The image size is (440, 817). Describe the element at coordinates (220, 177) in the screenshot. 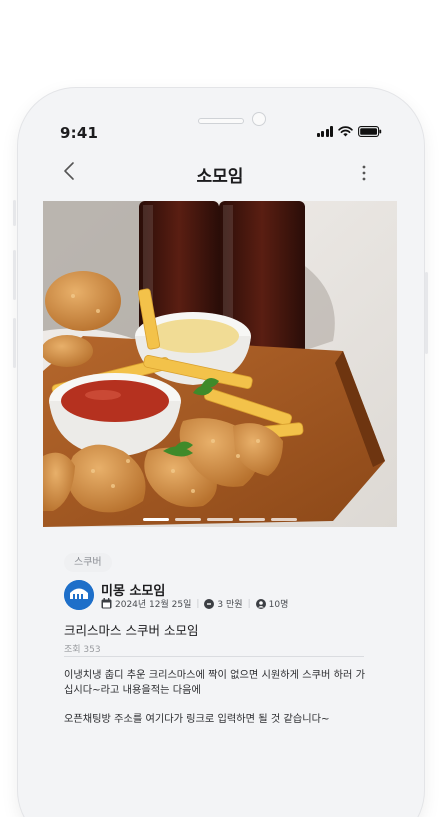

I see `page-title: 소모임` at that location.